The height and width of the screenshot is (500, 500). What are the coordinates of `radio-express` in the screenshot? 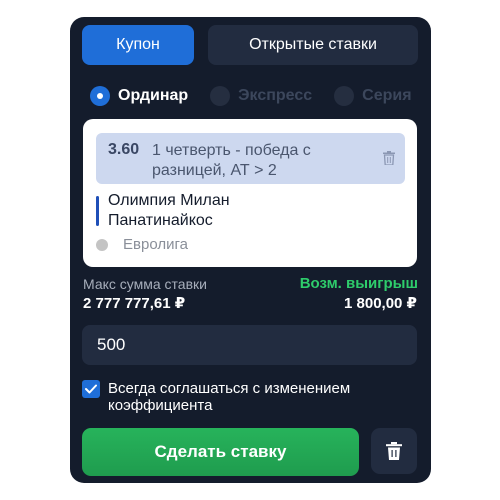 It's located at (220, 96).